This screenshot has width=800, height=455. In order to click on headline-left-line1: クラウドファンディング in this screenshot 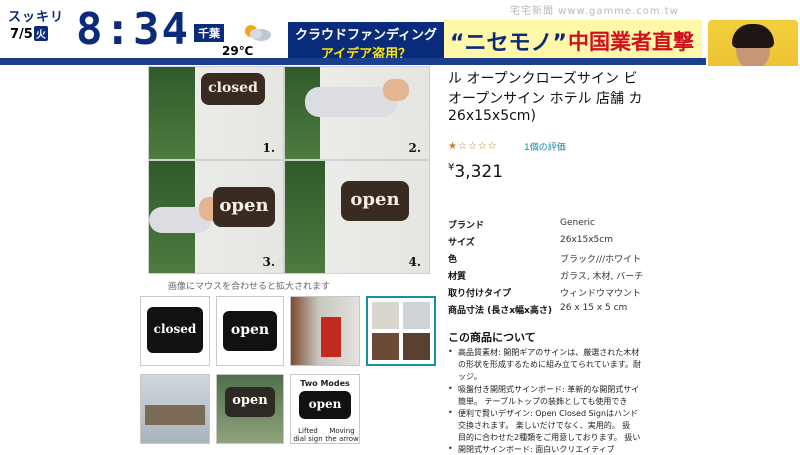, I will do `click(366, 35)`.